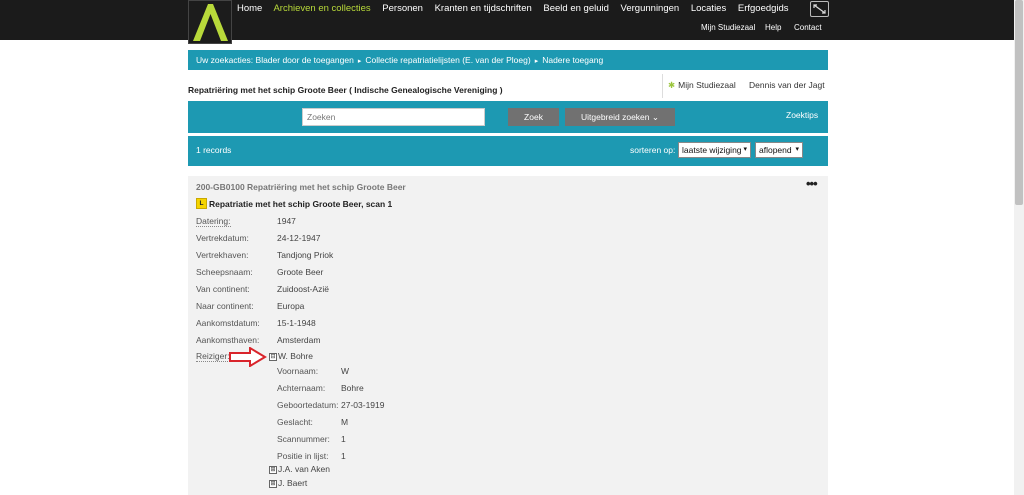 This screenshot has width=1024, height=495. I want to click on breadcrumb-item-zoekacties: Uw zoekacties: Blader door de toegangen, so click(275, 60).